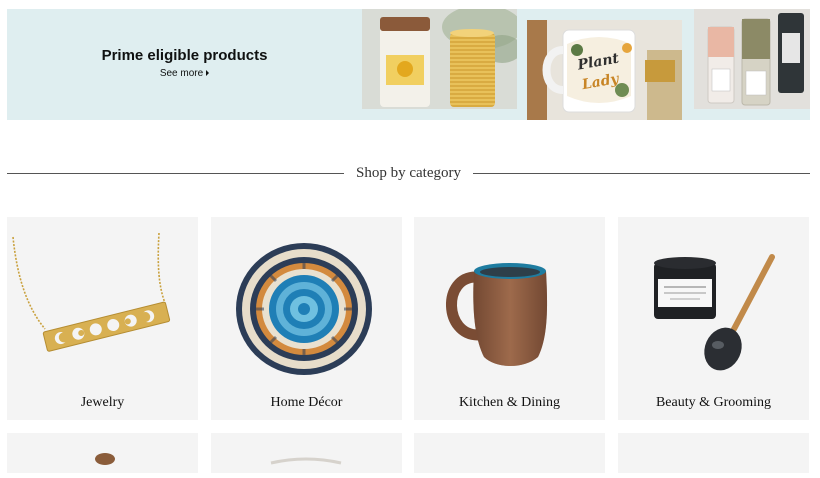  I want to click on prime-banner-text: Prime eligible products See more, so click(184, 64).